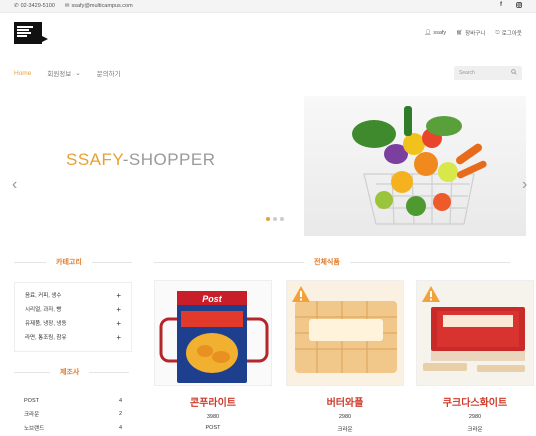 Image resolution: width=536 pixels, height=436 pixels. I want to click on contact-info: ✆ 02-3429-5100 ✉ ssafy@multicampus.com, so click(73, 6).